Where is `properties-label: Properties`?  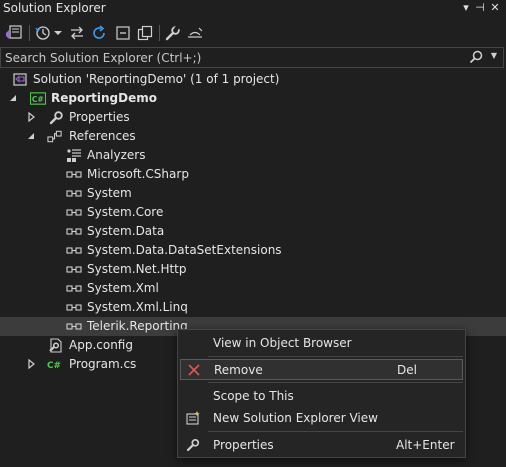
properties-label: Properties is located at coordinates (99, 117).